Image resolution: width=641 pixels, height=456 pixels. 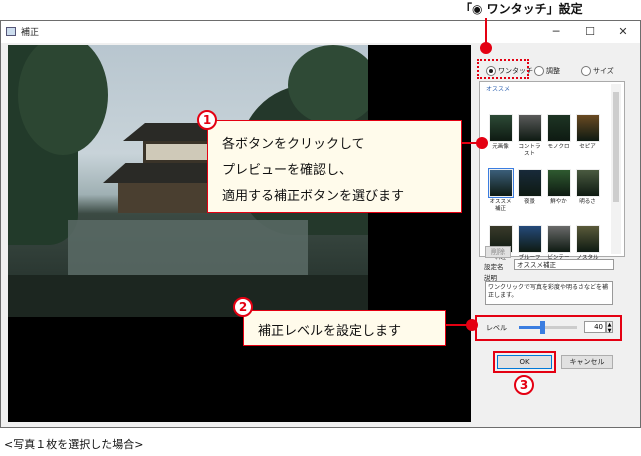 I want to click on correction-thumb-label: セピア, so click(x=587, y=147).